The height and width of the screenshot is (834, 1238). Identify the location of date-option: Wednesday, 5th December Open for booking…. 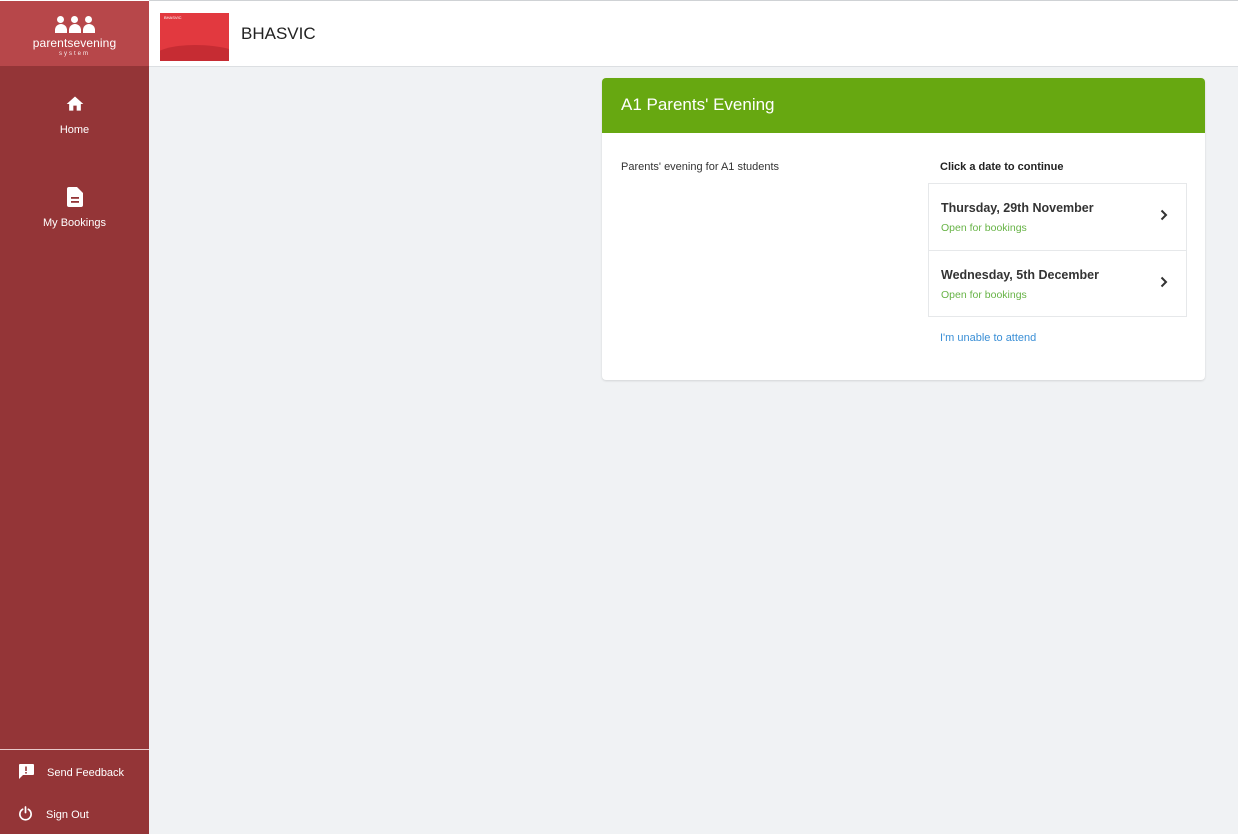
(1057, 283).